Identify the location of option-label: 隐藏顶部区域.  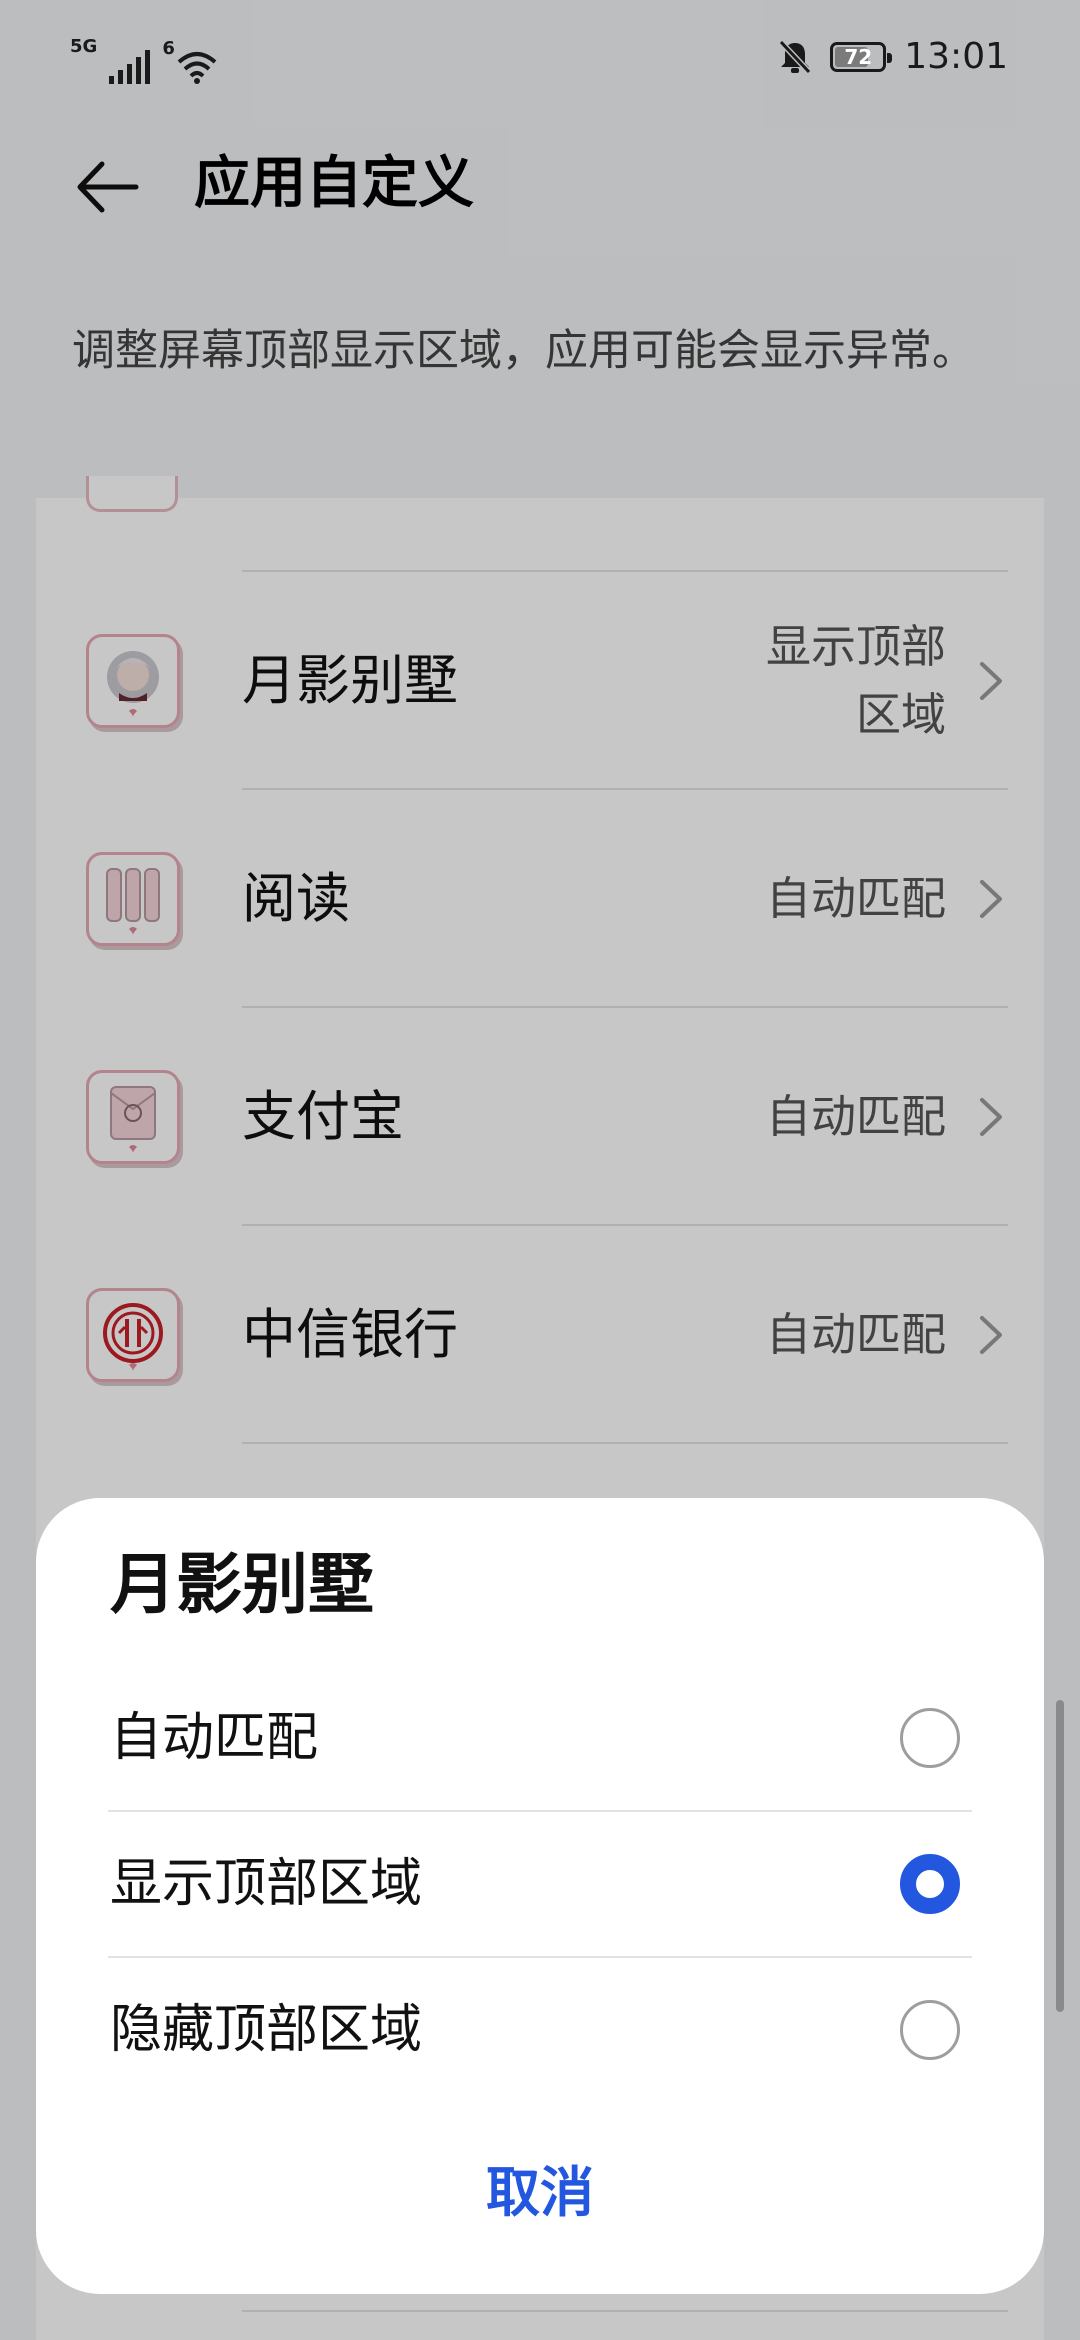
(266, 2030).